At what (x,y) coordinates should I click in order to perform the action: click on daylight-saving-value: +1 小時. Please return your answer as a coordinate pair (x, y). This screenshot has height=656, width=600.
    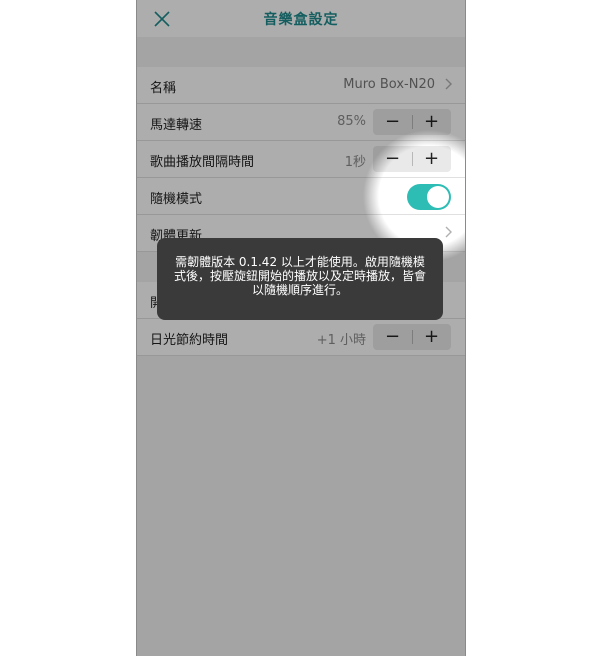
    Looking at the image, I should click on (341, 340).